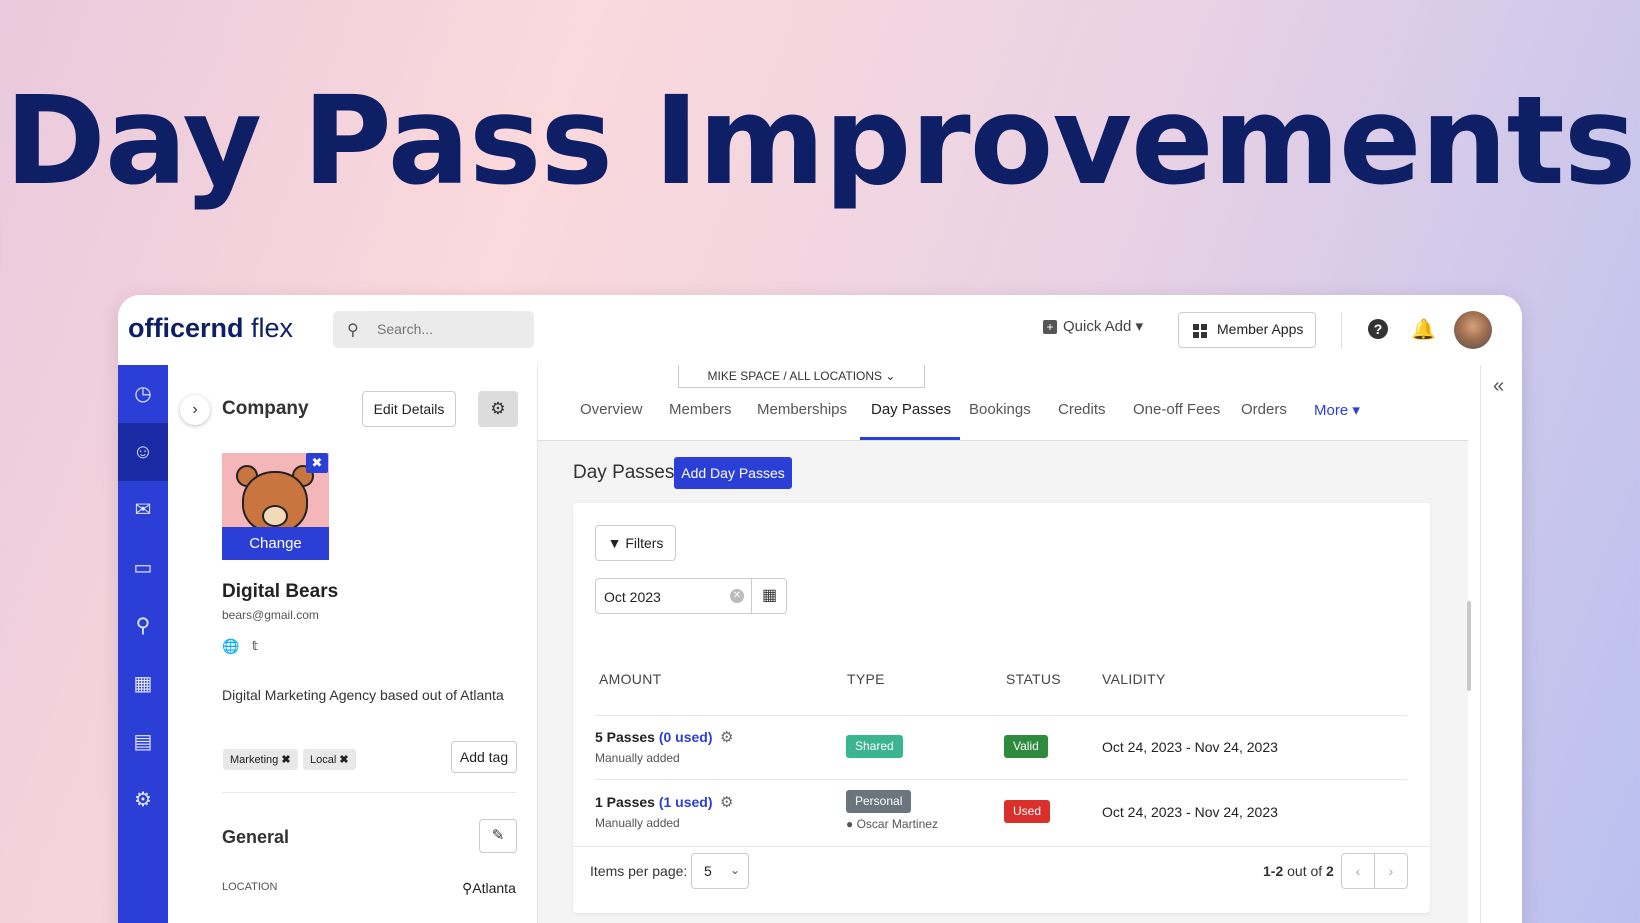 This screenshot has width=1640, height=923. I want to click on tab-orders: Orders, so click(1264, 409).